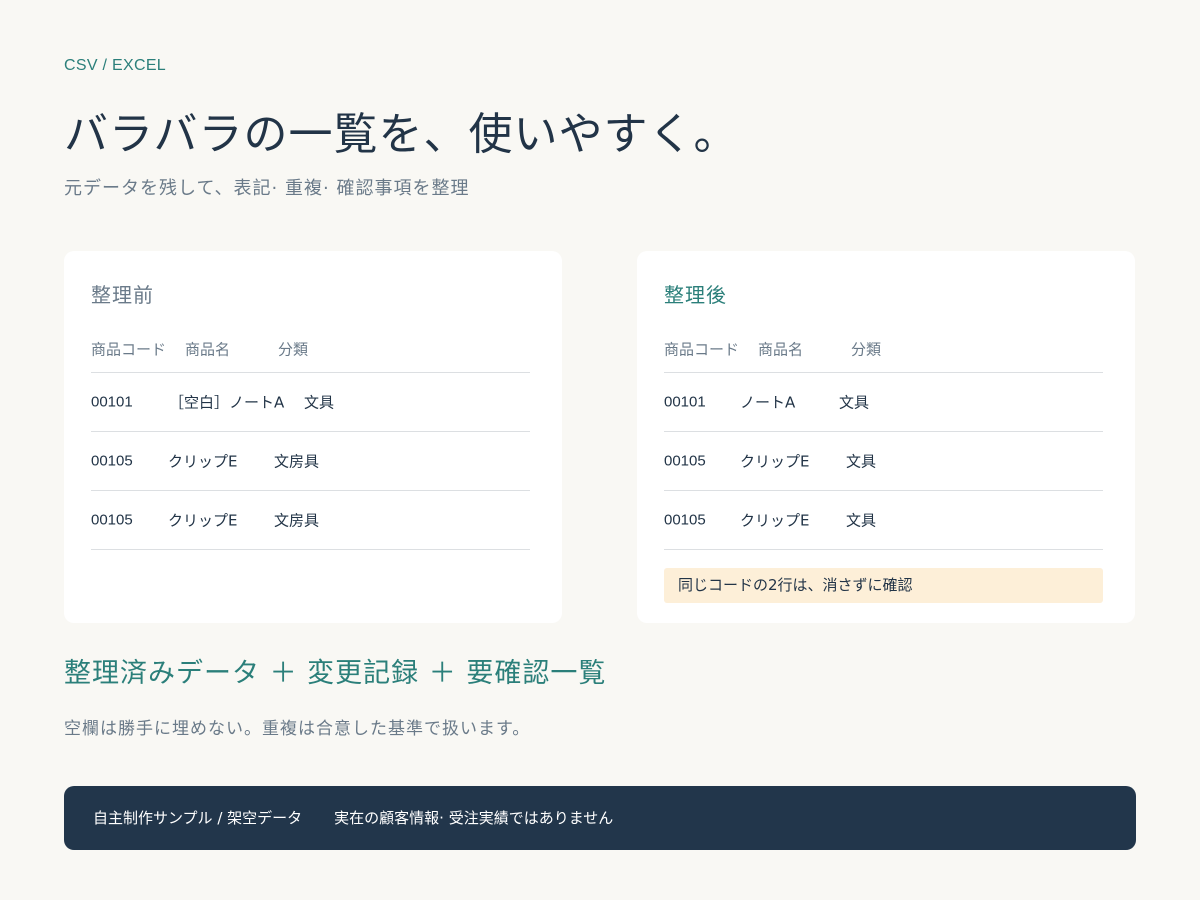 The width and height of the screenshot is (1200, 900). I want to click on page-subtitle: 元データを残して、表記· 重複· 確認事項を整理, so click(267, 188).